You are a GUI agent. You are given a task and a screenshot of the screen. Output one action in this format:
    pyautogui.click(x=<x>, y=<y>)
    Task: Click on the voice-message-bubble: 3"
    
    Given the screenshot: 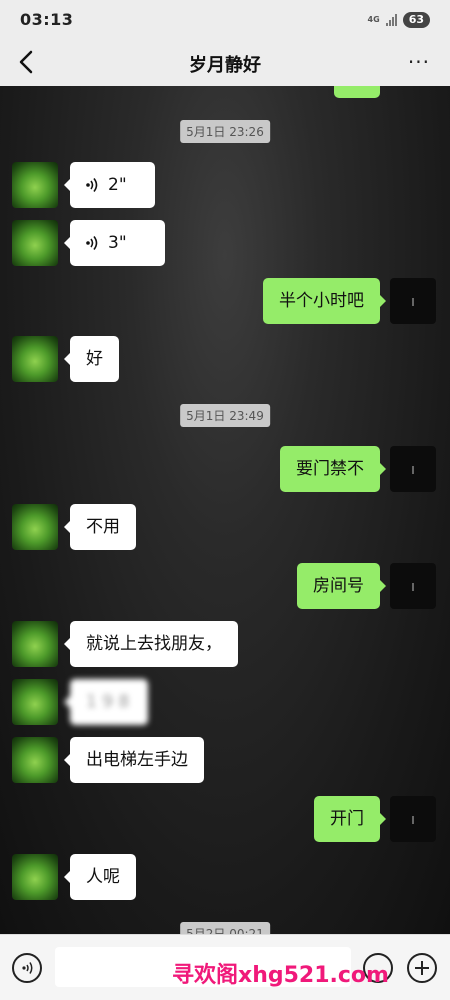 What is the action you would take?
    pyautogui.click(x=114, y=243)
    